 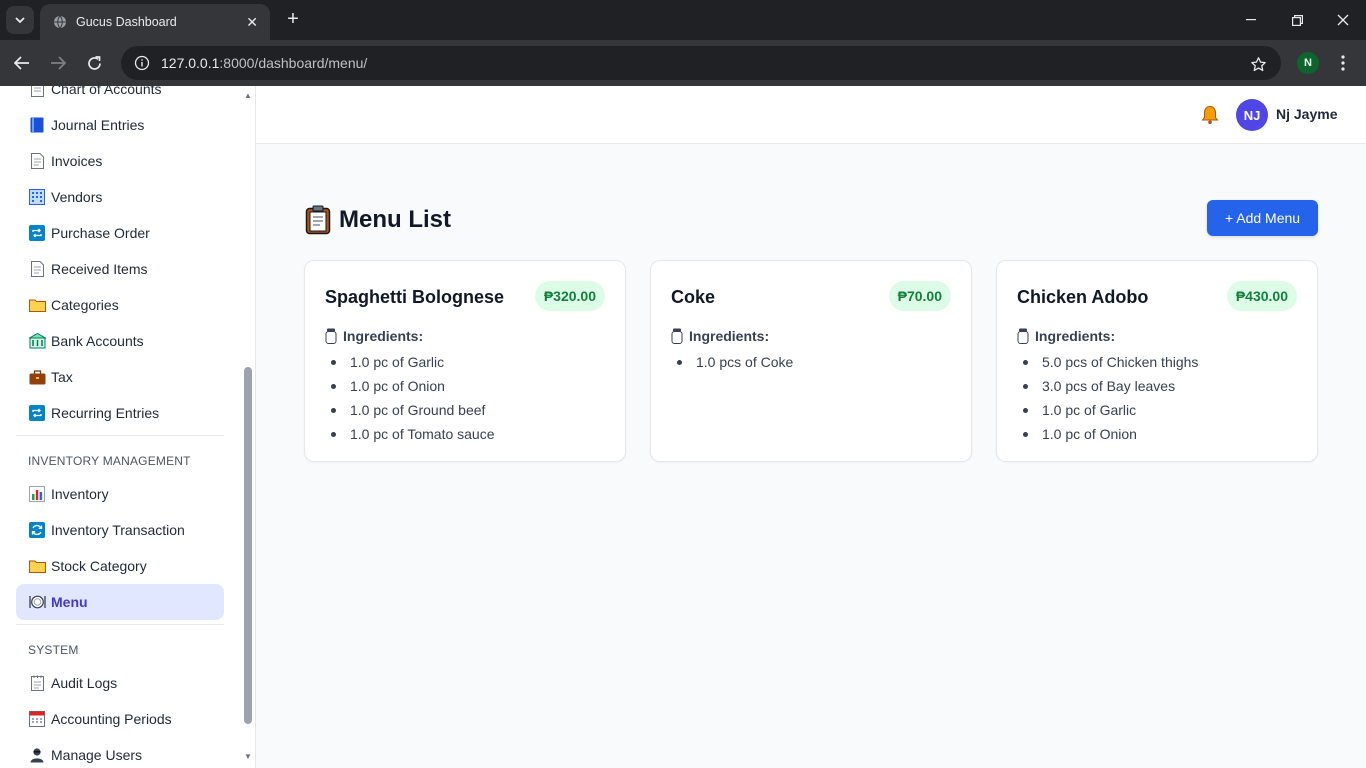 What do you see at coordinates (1083, 297) in the screenshot?
I see `menu-item-name: Chicken Adobo` at bounding box center [1083, 297].